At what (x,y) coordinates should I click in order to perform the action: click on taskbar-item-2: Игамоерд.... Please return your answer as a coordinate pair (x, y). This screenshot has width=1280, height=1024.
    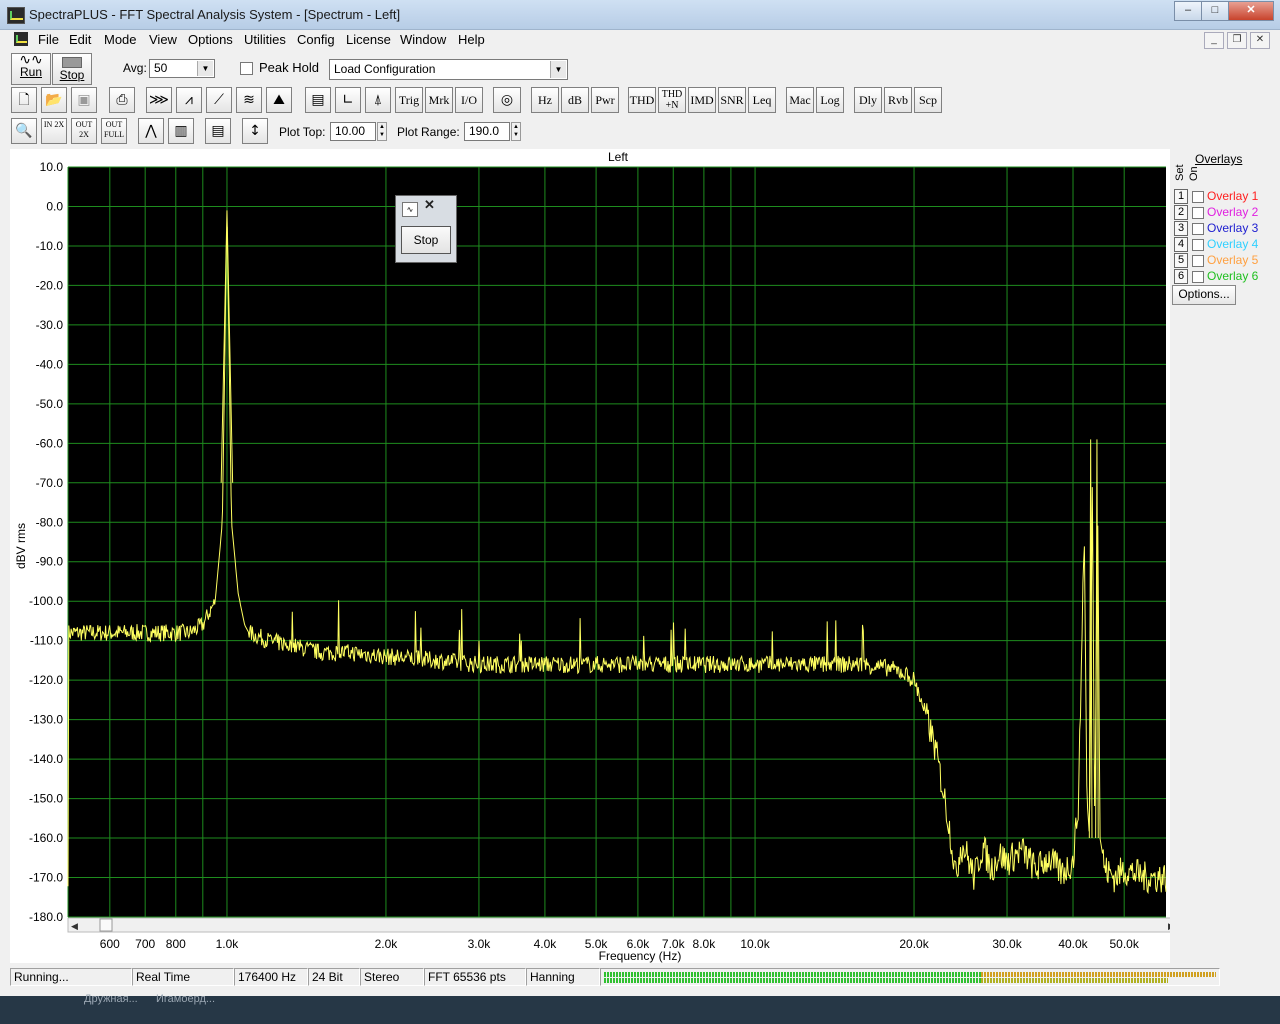
    Looking at the image, I should click on (185, 999).